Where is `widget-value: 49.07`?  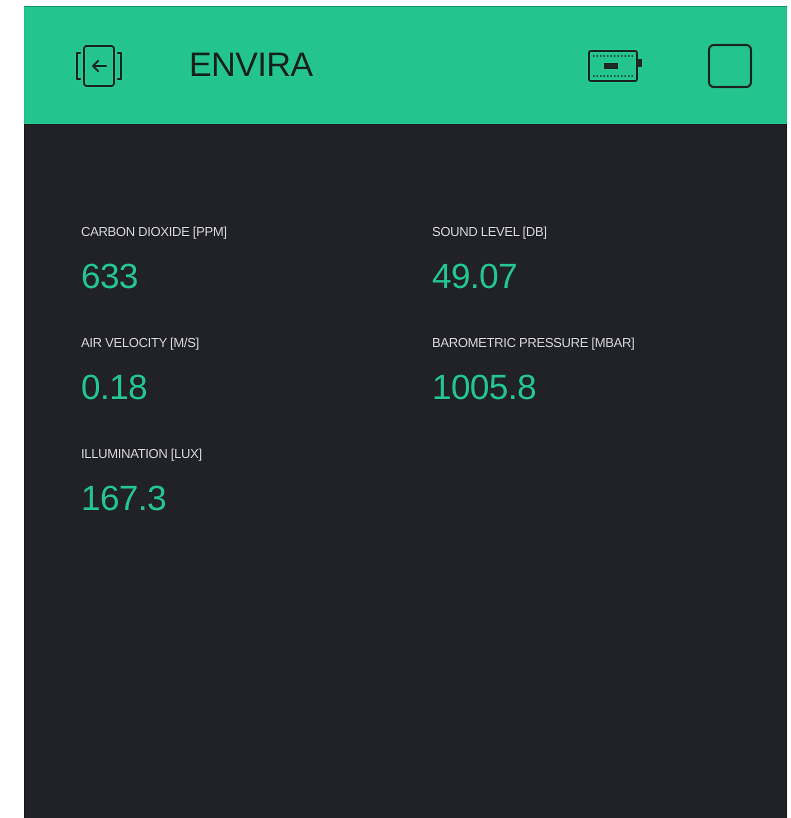 widget-value: 49.07 is located at coordinates (475, 277).